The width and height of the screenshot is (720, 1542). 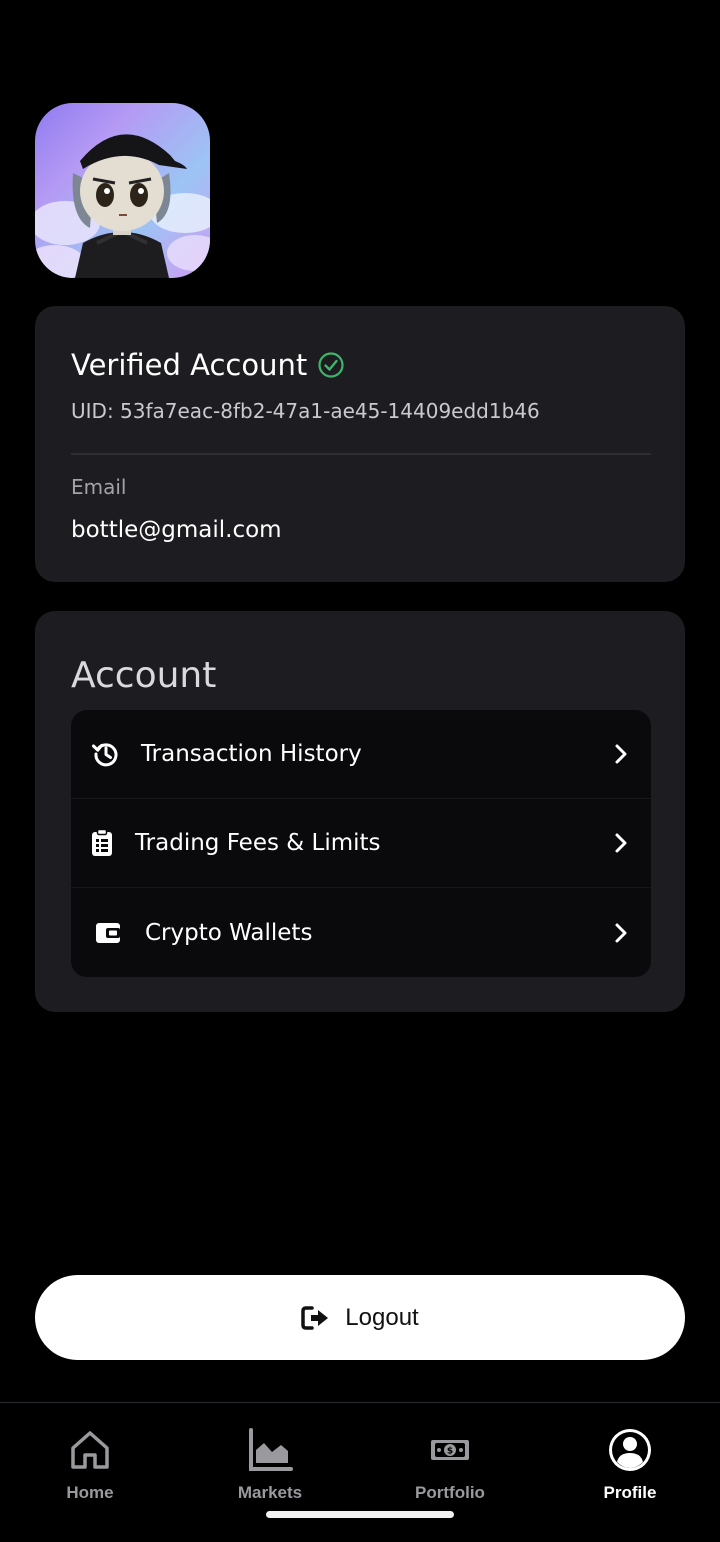 What do you see at coordinates (270, 1492) in the screenshot?
I see `nav-label: Markets` at bounding box center [270, 1492].